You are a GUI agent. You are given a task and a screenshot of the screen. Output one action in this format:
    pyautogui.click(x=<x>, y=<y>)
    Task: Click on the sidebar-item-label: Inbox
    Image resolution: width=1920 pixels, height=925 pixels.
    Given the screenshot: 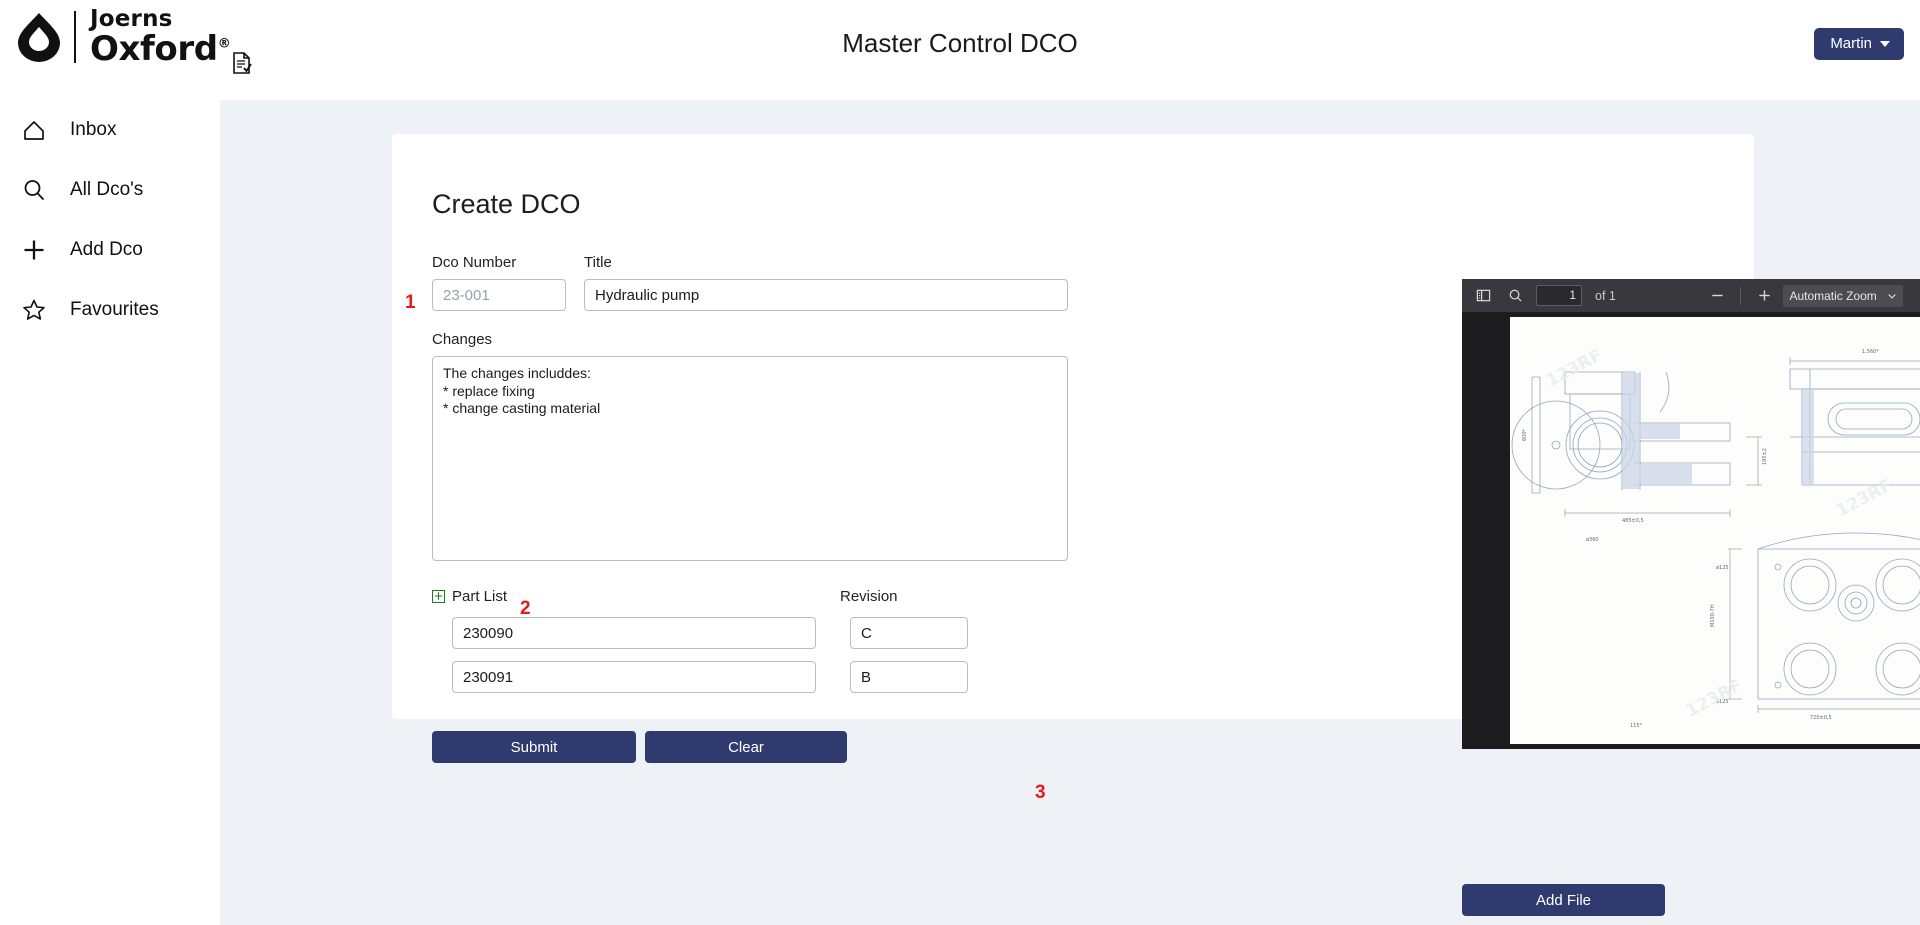 What is the action you would take?
    pyautogui.click(x=93, y=129)
    